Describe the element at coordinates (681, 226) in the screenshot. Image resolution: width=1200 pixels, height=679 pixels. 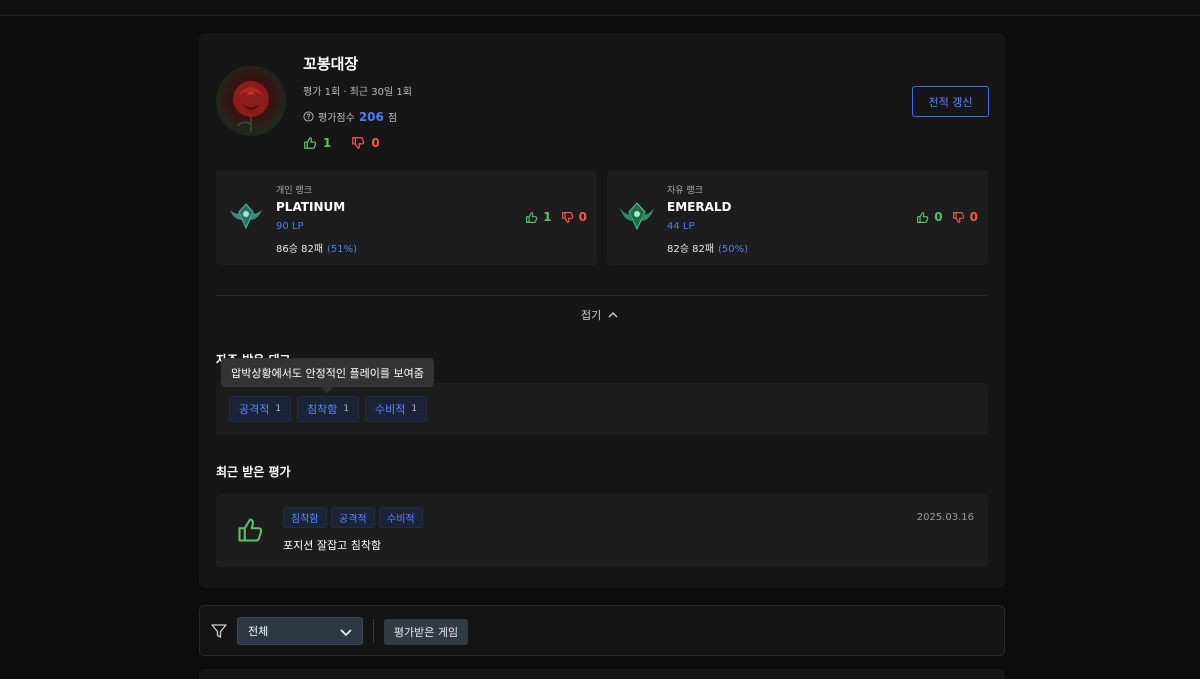
I see `rank-lp: 44 LP` at that location.